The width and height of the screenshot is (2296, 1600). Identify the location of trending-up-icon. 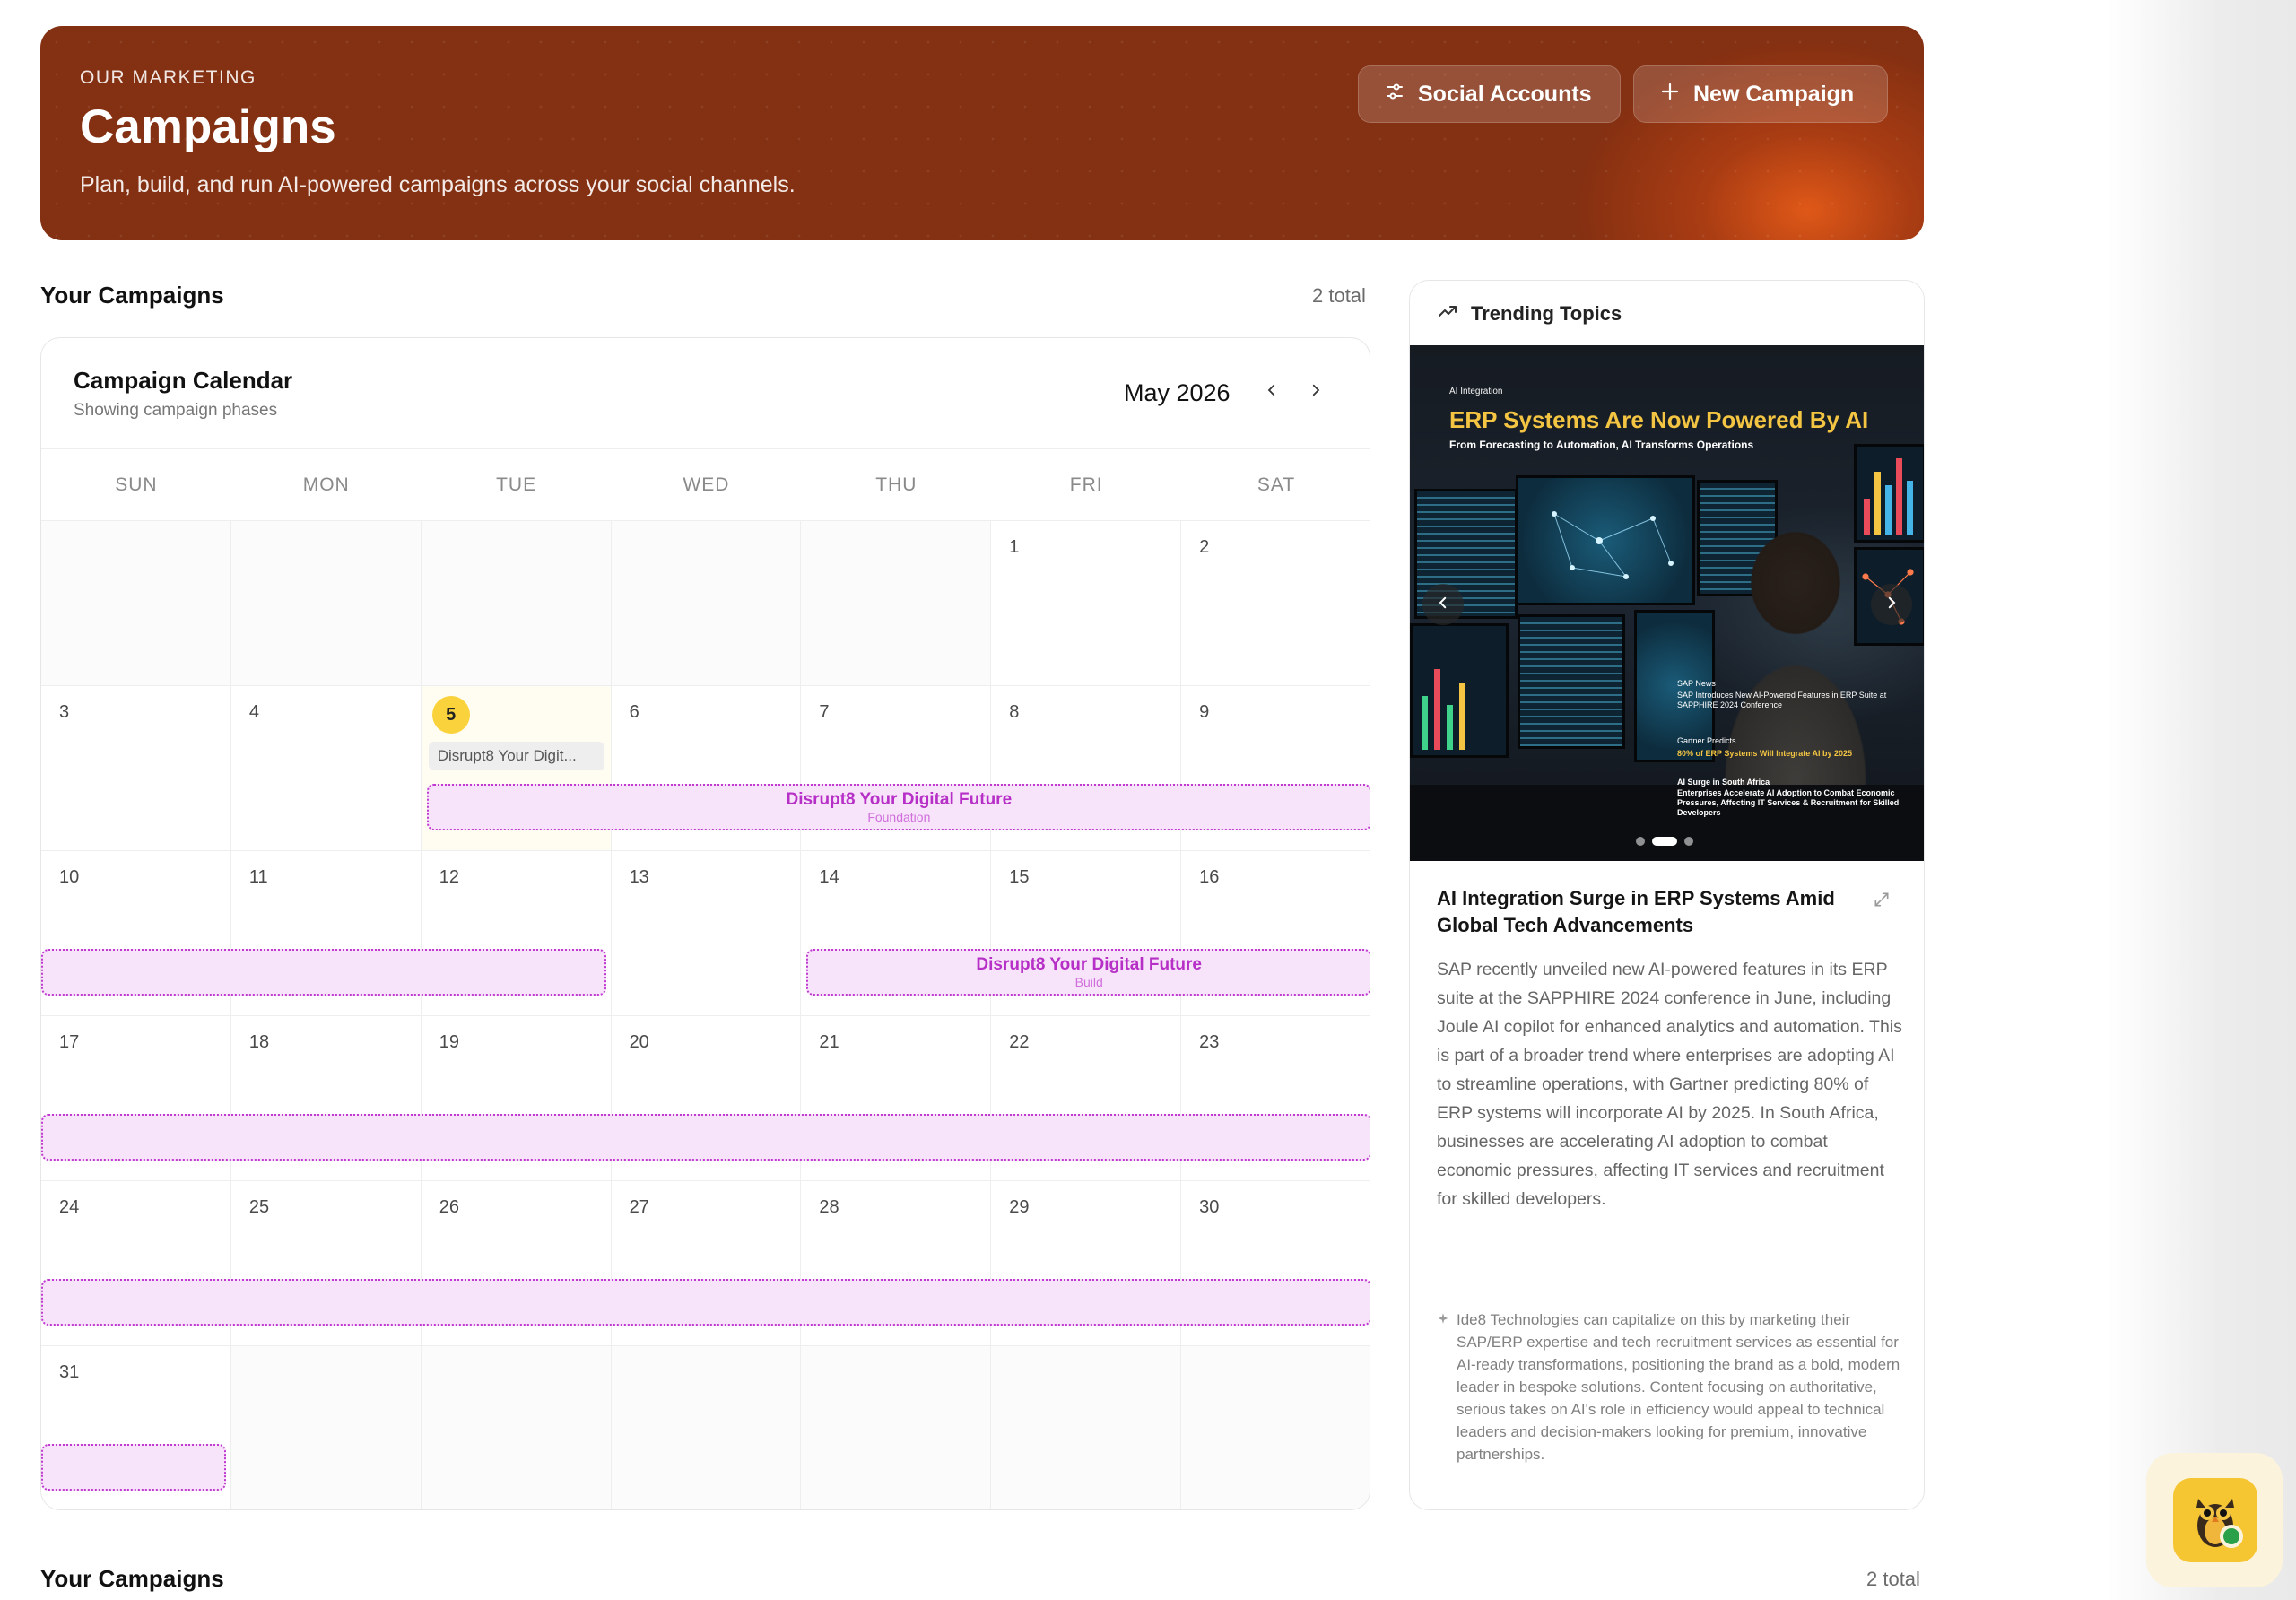
(1447, 313).